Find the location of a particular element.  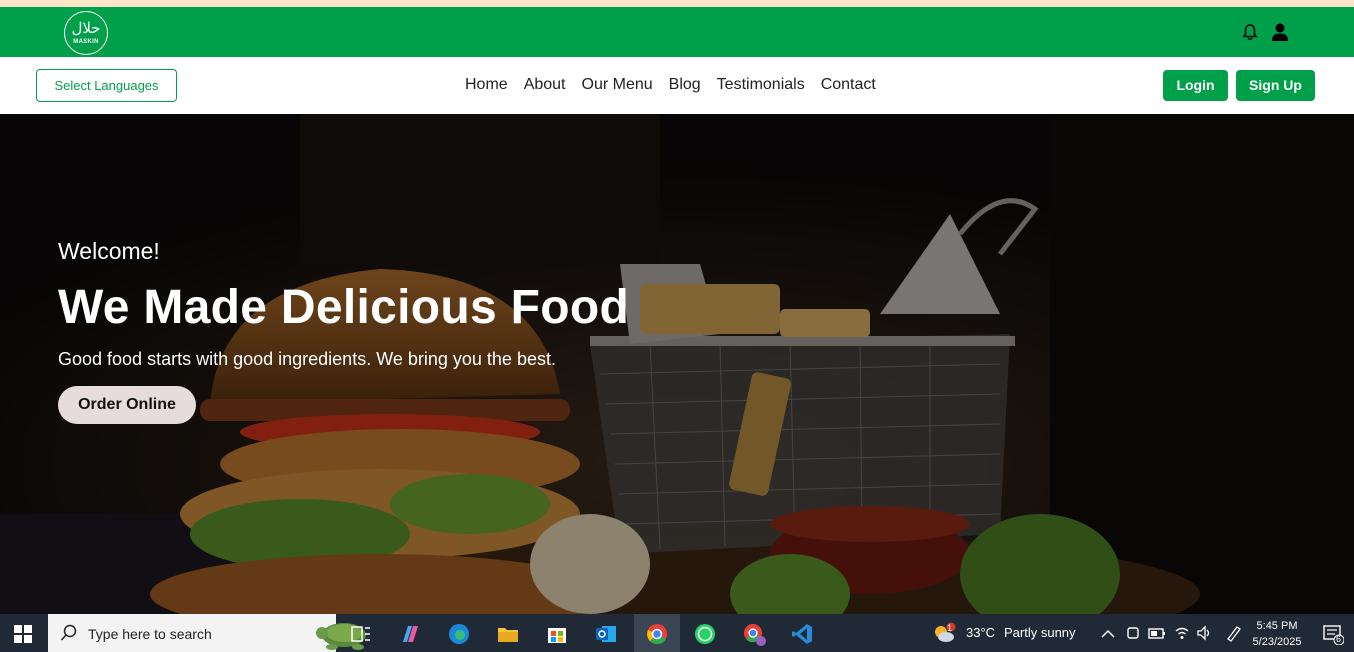

top-strip is located at coordinates (677, 3).